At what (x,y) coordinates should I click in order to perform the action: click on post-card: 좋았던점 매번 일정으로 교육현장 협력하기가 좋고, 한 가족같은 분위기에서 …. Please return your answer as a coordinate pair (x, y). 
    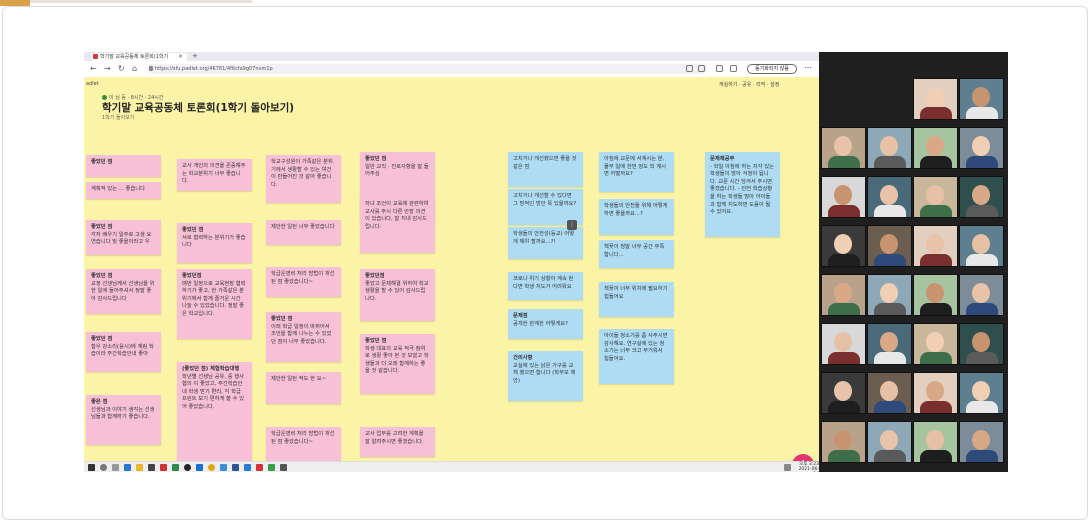
    Looking at the image, I should click on (214, 304).